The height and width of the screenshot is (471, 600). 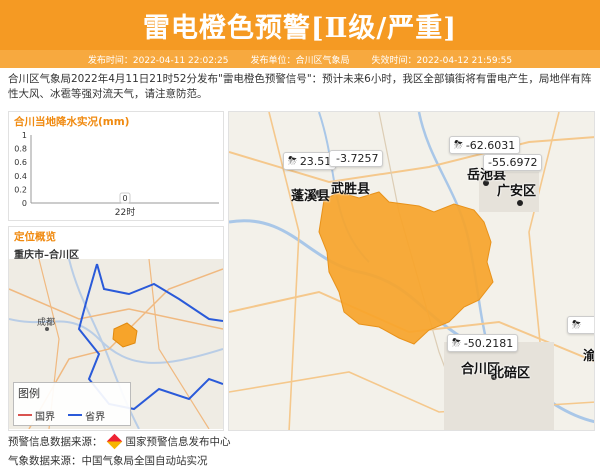 What do you see at coordinates (124, 198) in the screenshot?
I see `bar-data-label: 0` at bounding box center [124, 198].